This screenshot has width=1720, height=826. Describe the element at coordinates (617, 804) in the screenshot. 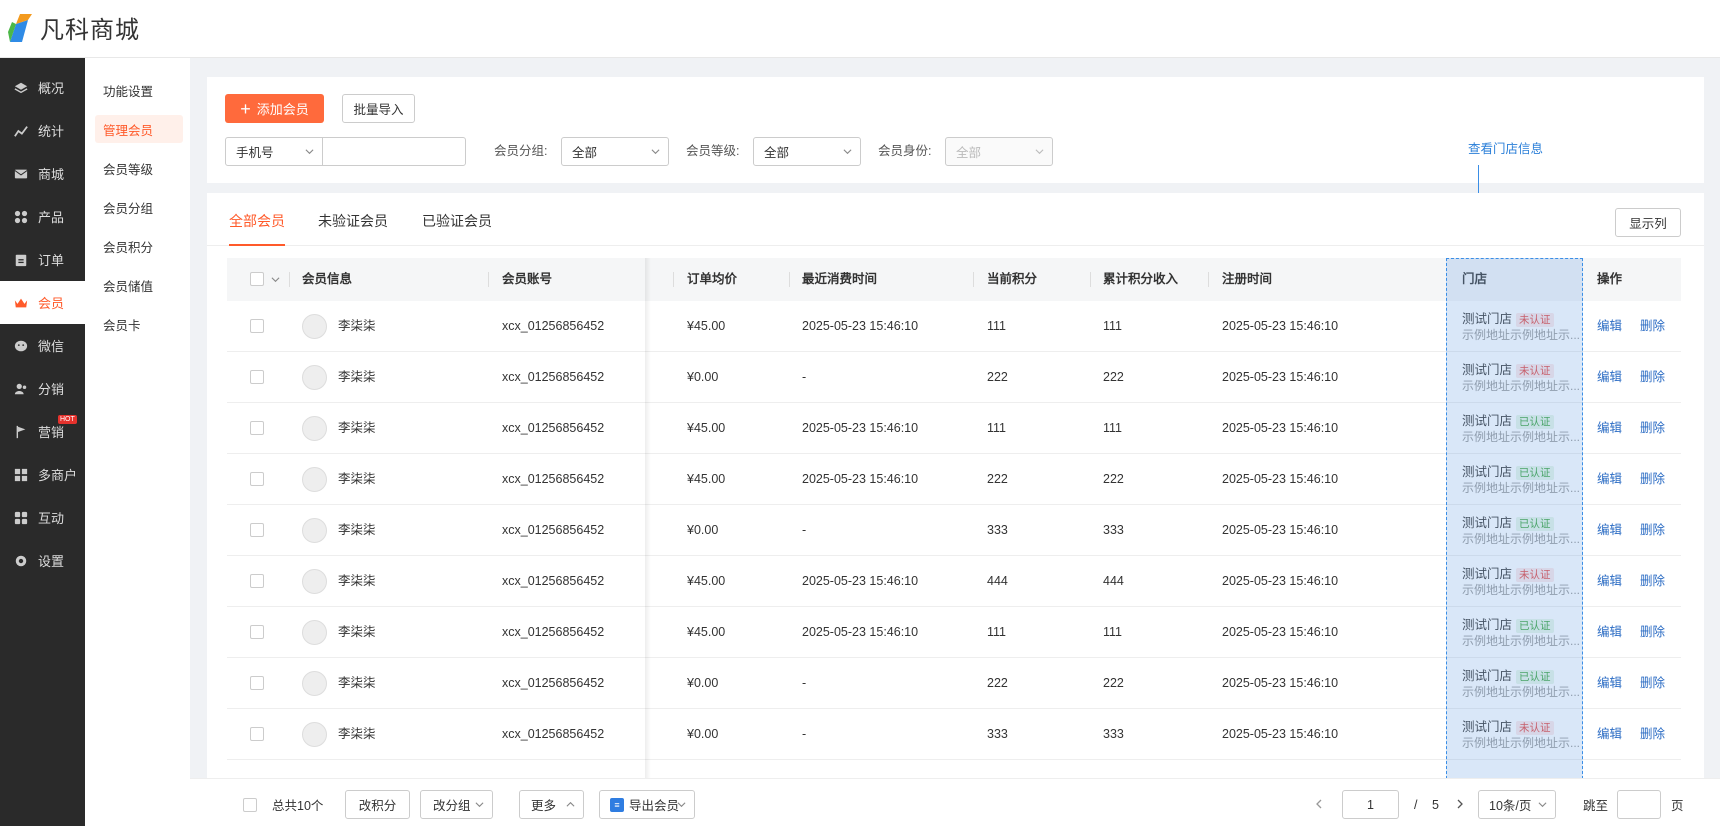

I see `export-icon: ≡` at that location.